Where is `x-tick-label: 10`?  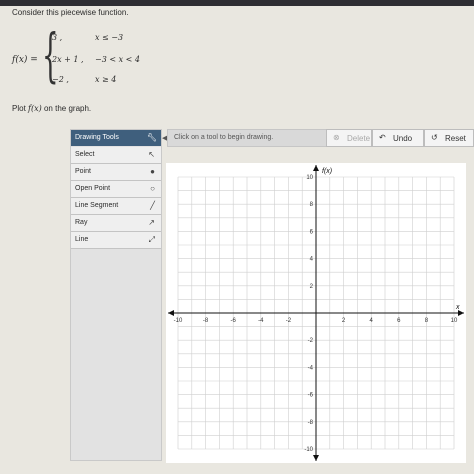 x-tick-label: 10 is located at coordinates (454, 321).